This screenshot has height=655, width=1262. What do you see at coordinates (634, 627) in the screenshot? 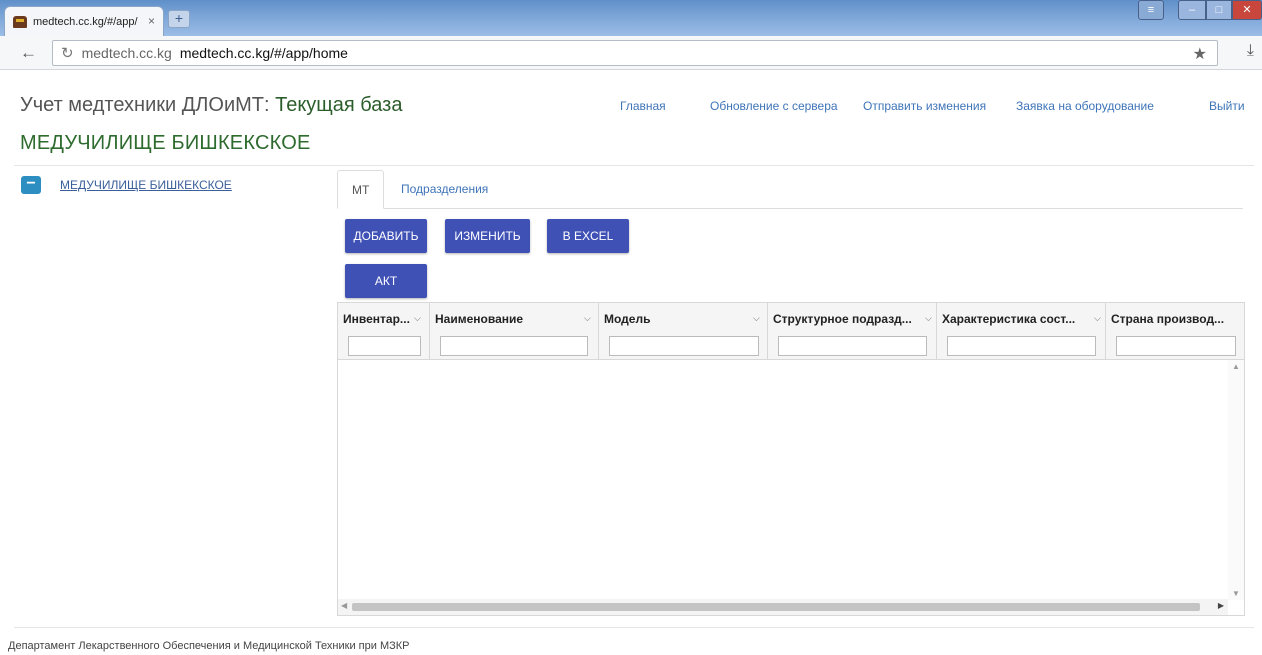
I see `footer-divider` at bounding box center [634, 627].